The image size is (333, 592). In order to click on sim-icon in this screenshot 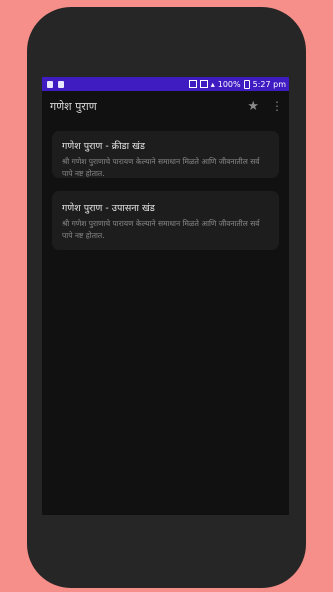, I will do `click(203, 84)`.